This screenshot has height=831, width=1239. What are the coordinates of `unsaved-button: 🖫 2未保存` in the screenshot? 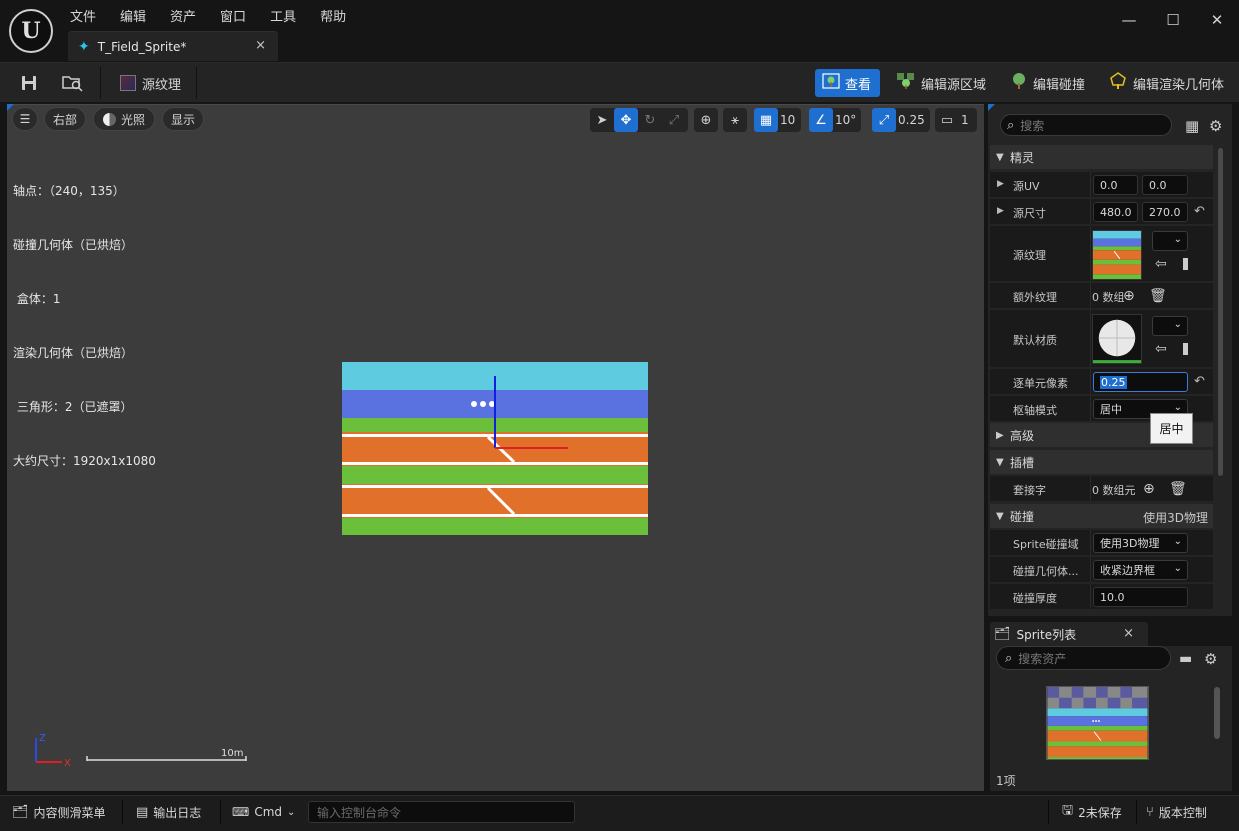 It's located at (1092, 812).